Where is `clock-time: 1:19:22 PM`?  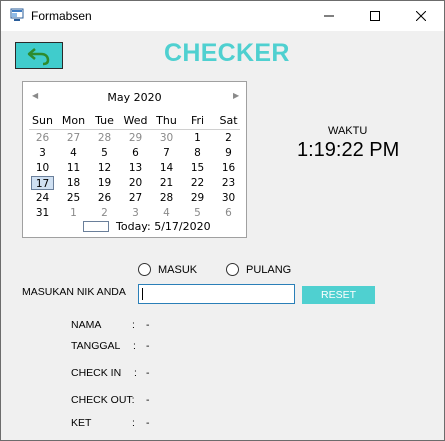
clock-time: 1:19:22 PM is located at coordinates (348, 150).